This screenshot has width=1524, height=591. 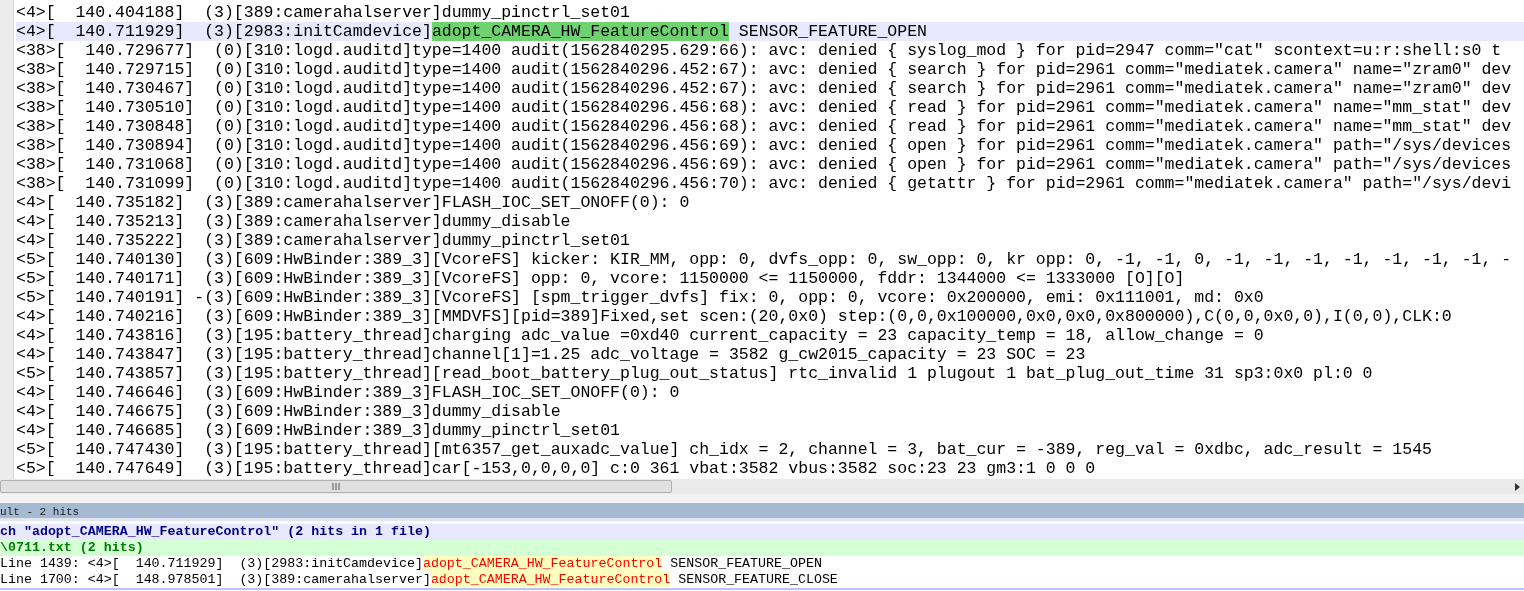 What do you see at coordinates (759, 50) in the screenshot?
I see `log-line: <38>[ 140.729677] (0)[310:logd.auditd]type=1400 audit(1562840295.629:66): avc: denied { syslog_mod } for pid=2947 comm="cat" scontext=u:r:shell:s0 t` at bounding box center [759, 50].